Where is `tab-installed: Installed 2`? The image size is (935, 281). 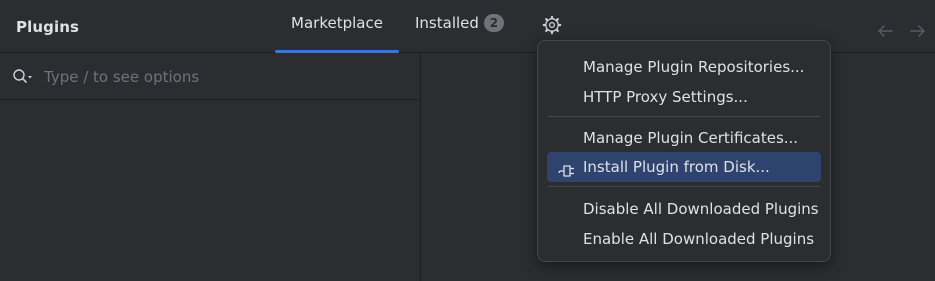
tab-installed: Installed 2 is located at coordinates (460, 33).